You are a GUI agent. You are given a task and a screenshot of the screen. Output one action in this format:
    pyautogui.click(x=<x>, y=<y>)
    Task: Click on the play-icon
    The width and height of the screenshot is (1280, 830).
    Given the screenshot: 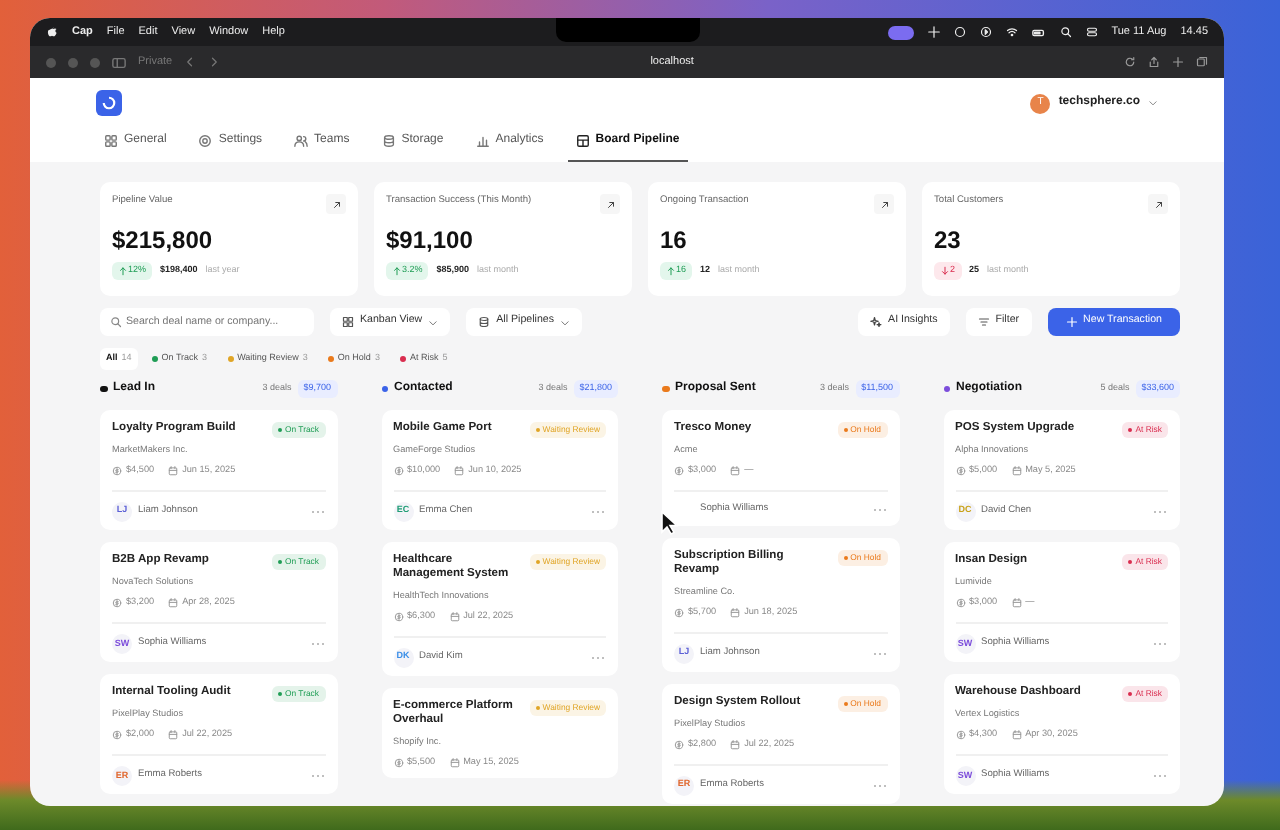 What is the action you would take?
    pyautogui.click(x=985, y=32)
    